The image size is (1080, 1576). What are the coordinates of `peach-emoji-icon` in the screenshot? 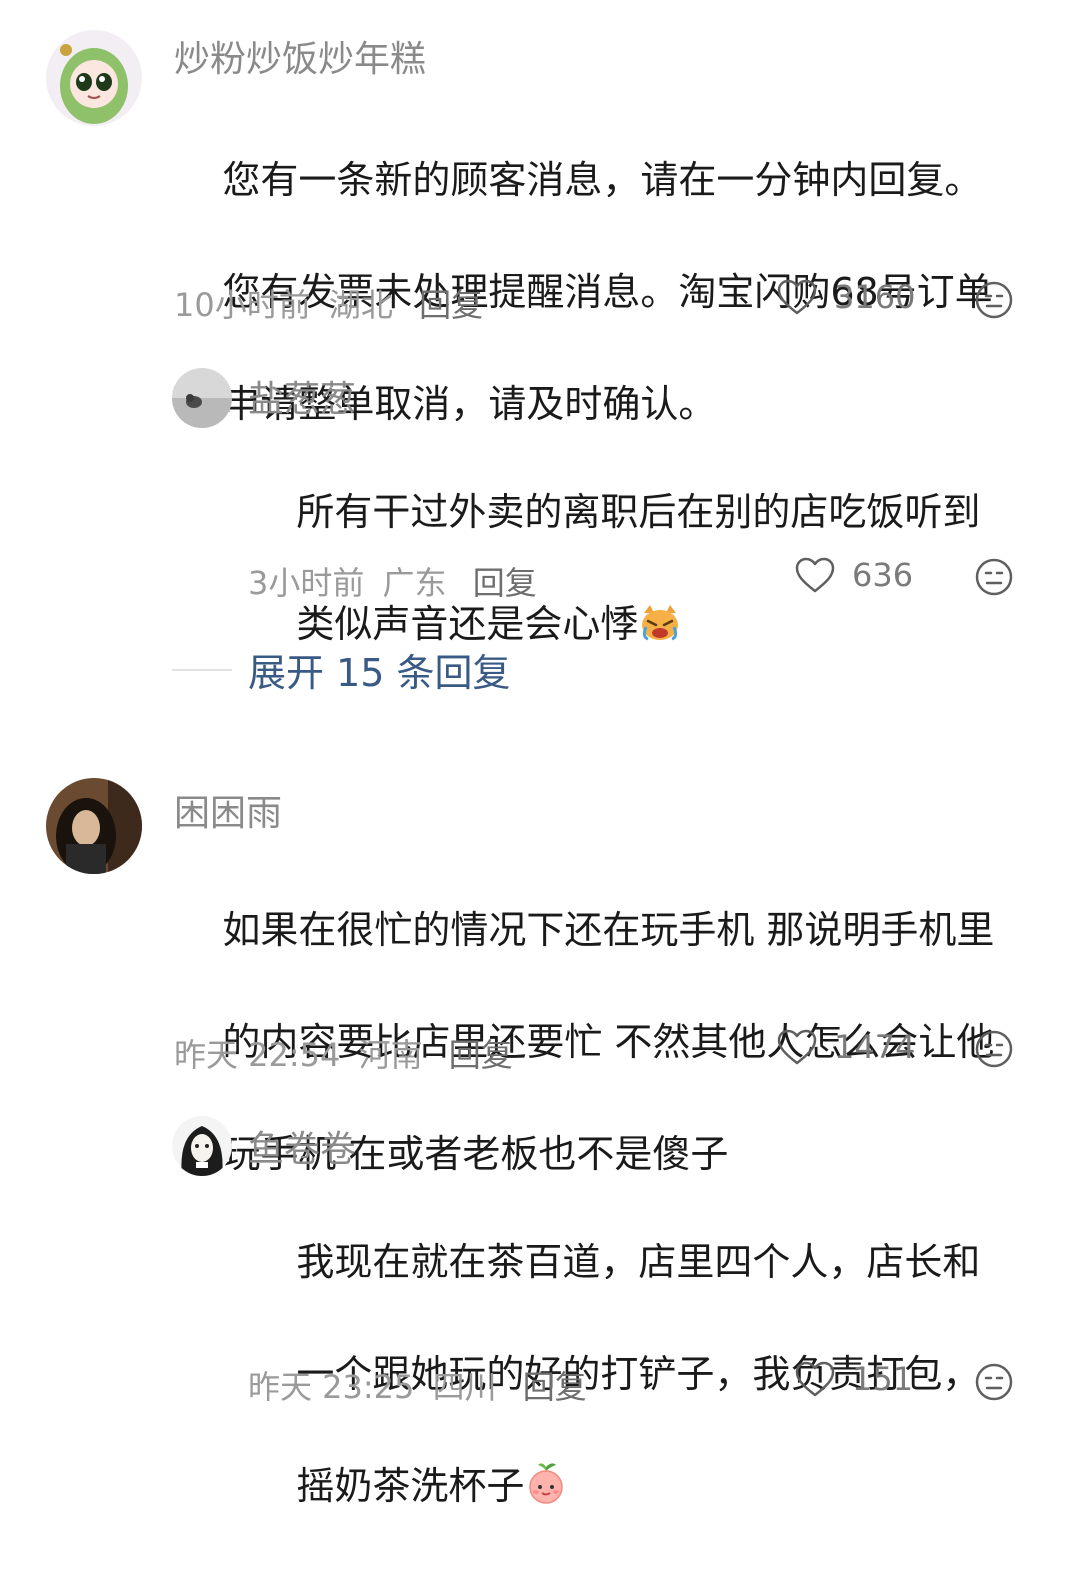 It's located at (546, 1490).